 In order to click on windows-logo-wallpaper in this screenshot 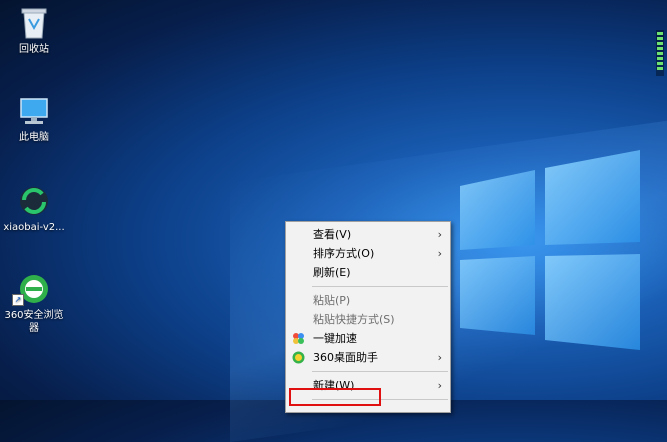, I will do `click(550, 250)`.